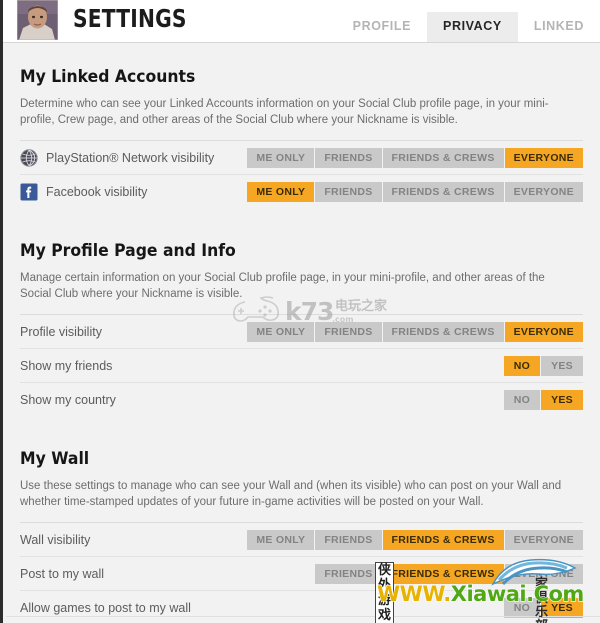 The image size is (600, 623). What do you see at coordinates (55, 459) in the screenshot?
I see `section-title-my-wall: My Wall` at bounding box center [55, 459].